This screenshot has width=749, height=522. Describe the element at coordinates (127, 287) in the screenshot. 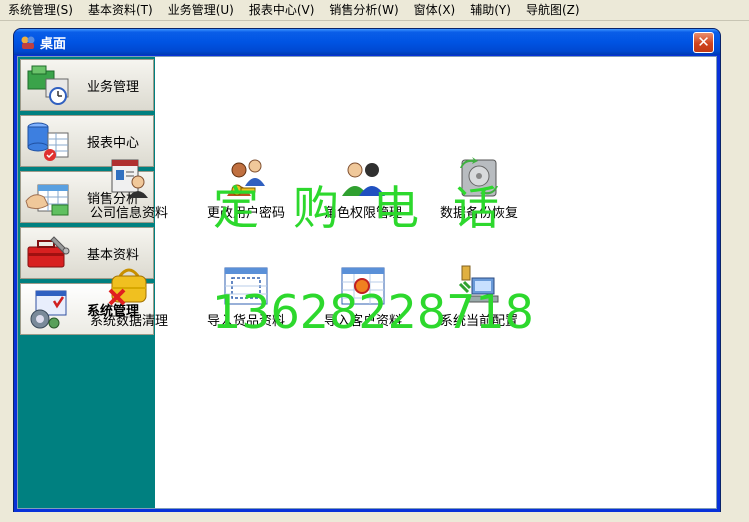

I see `data-cleanup-icon` at that location.